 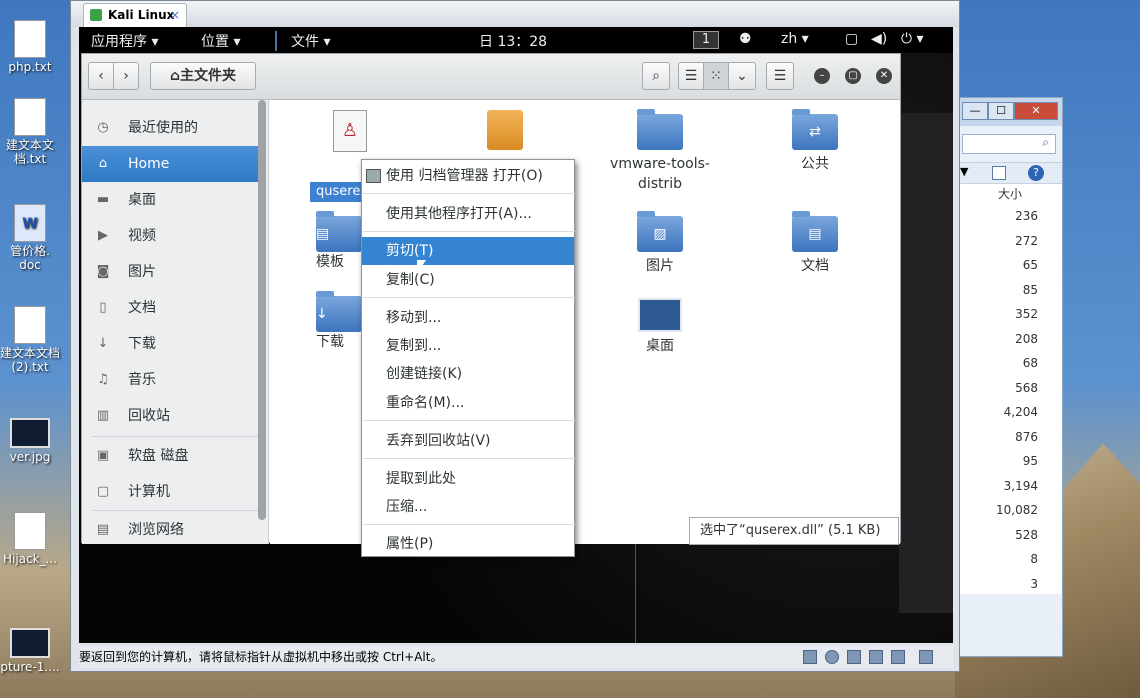 What do you see at coordinates (876, 657) in the screenshot?
I see `printer-icon` at bounding box center [876, 657].